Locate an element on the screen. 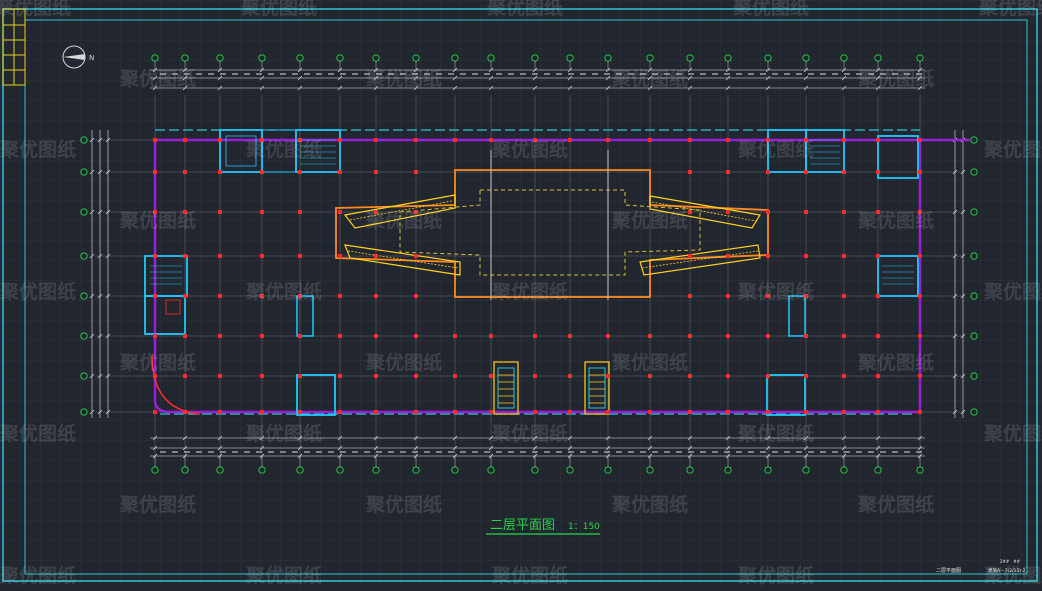 This screenshot has height=591, width=1042. drawing-title-text: 二层平面图 is located at coordinates (522, 525).